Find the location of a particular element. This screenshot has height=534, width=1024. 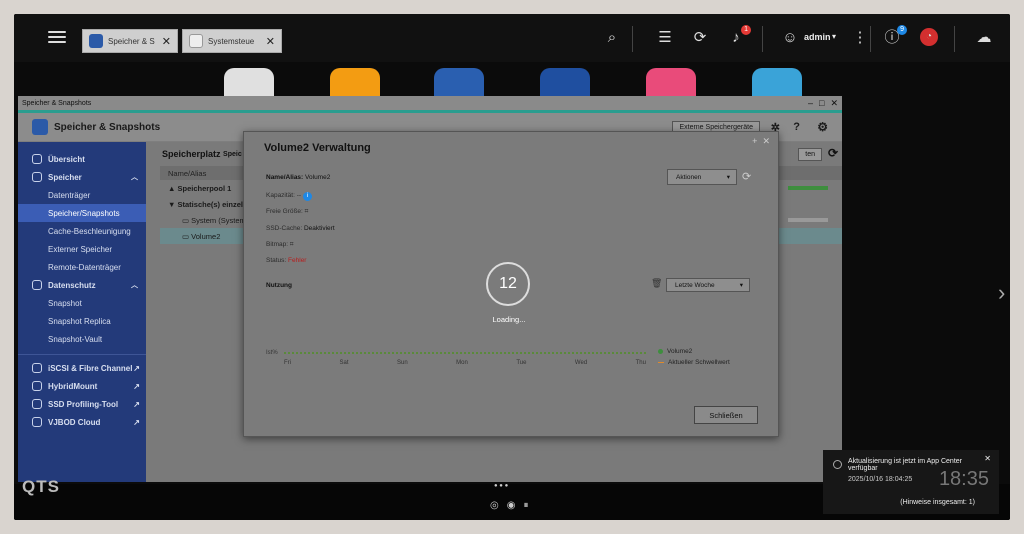

close-button: Schließen is located at coordinates (726, 415).